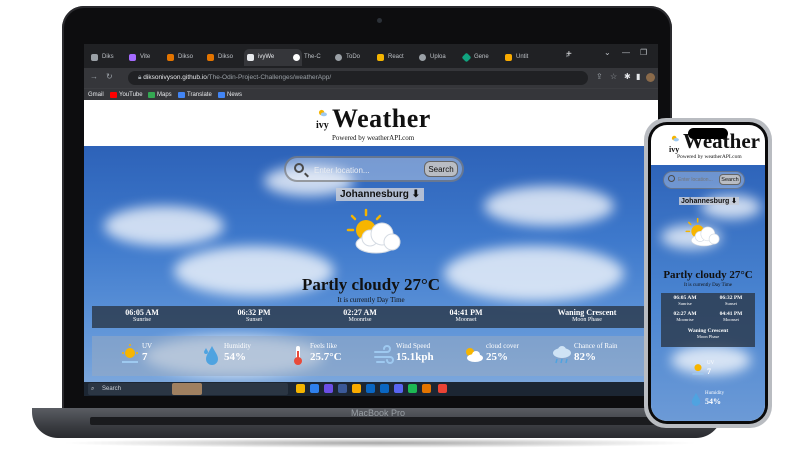  I want to click on logo-sun-icon, so click(675, 138).